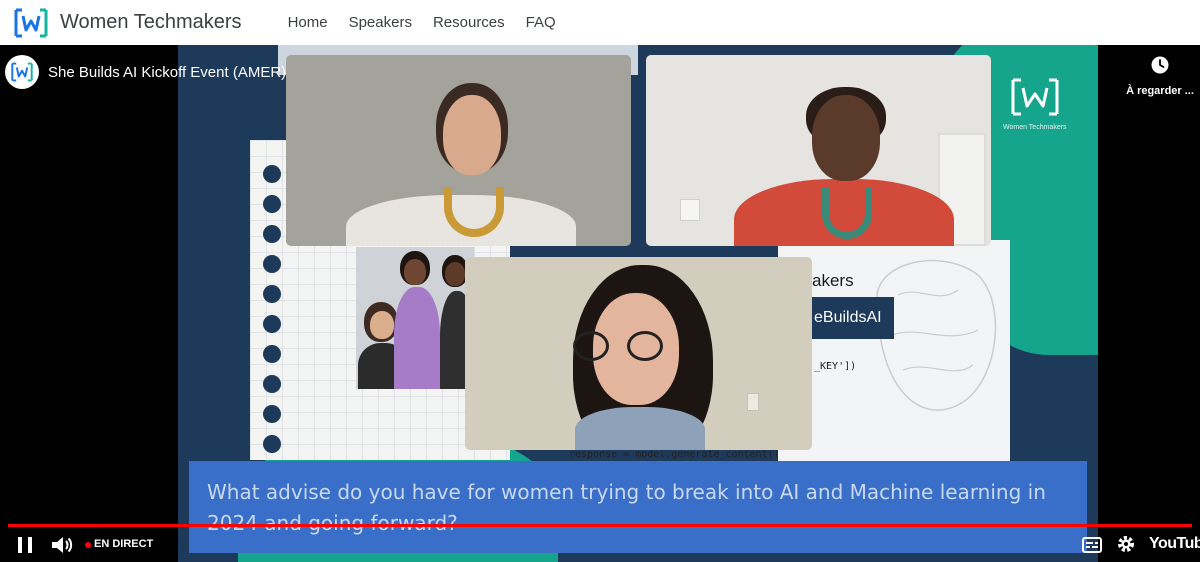 The height and width of the screenshot is (562, 1200). Describe the element at coordinates (833, 280) in the screenshot. I see `wtm-text-fragment: akers` at that location.